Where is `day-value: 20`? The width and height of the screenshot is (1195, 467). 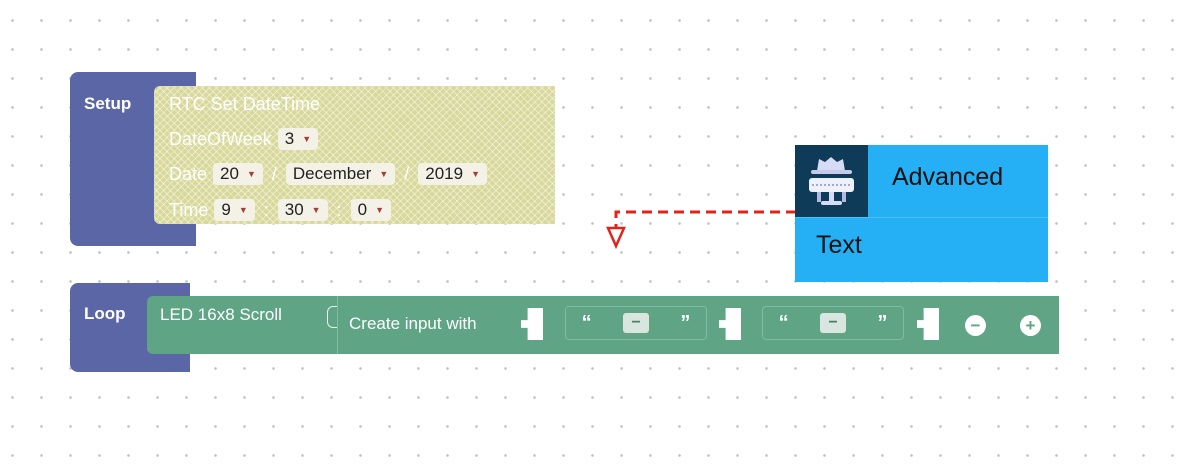
day-value: 20 is located at coordinates (229, 173).